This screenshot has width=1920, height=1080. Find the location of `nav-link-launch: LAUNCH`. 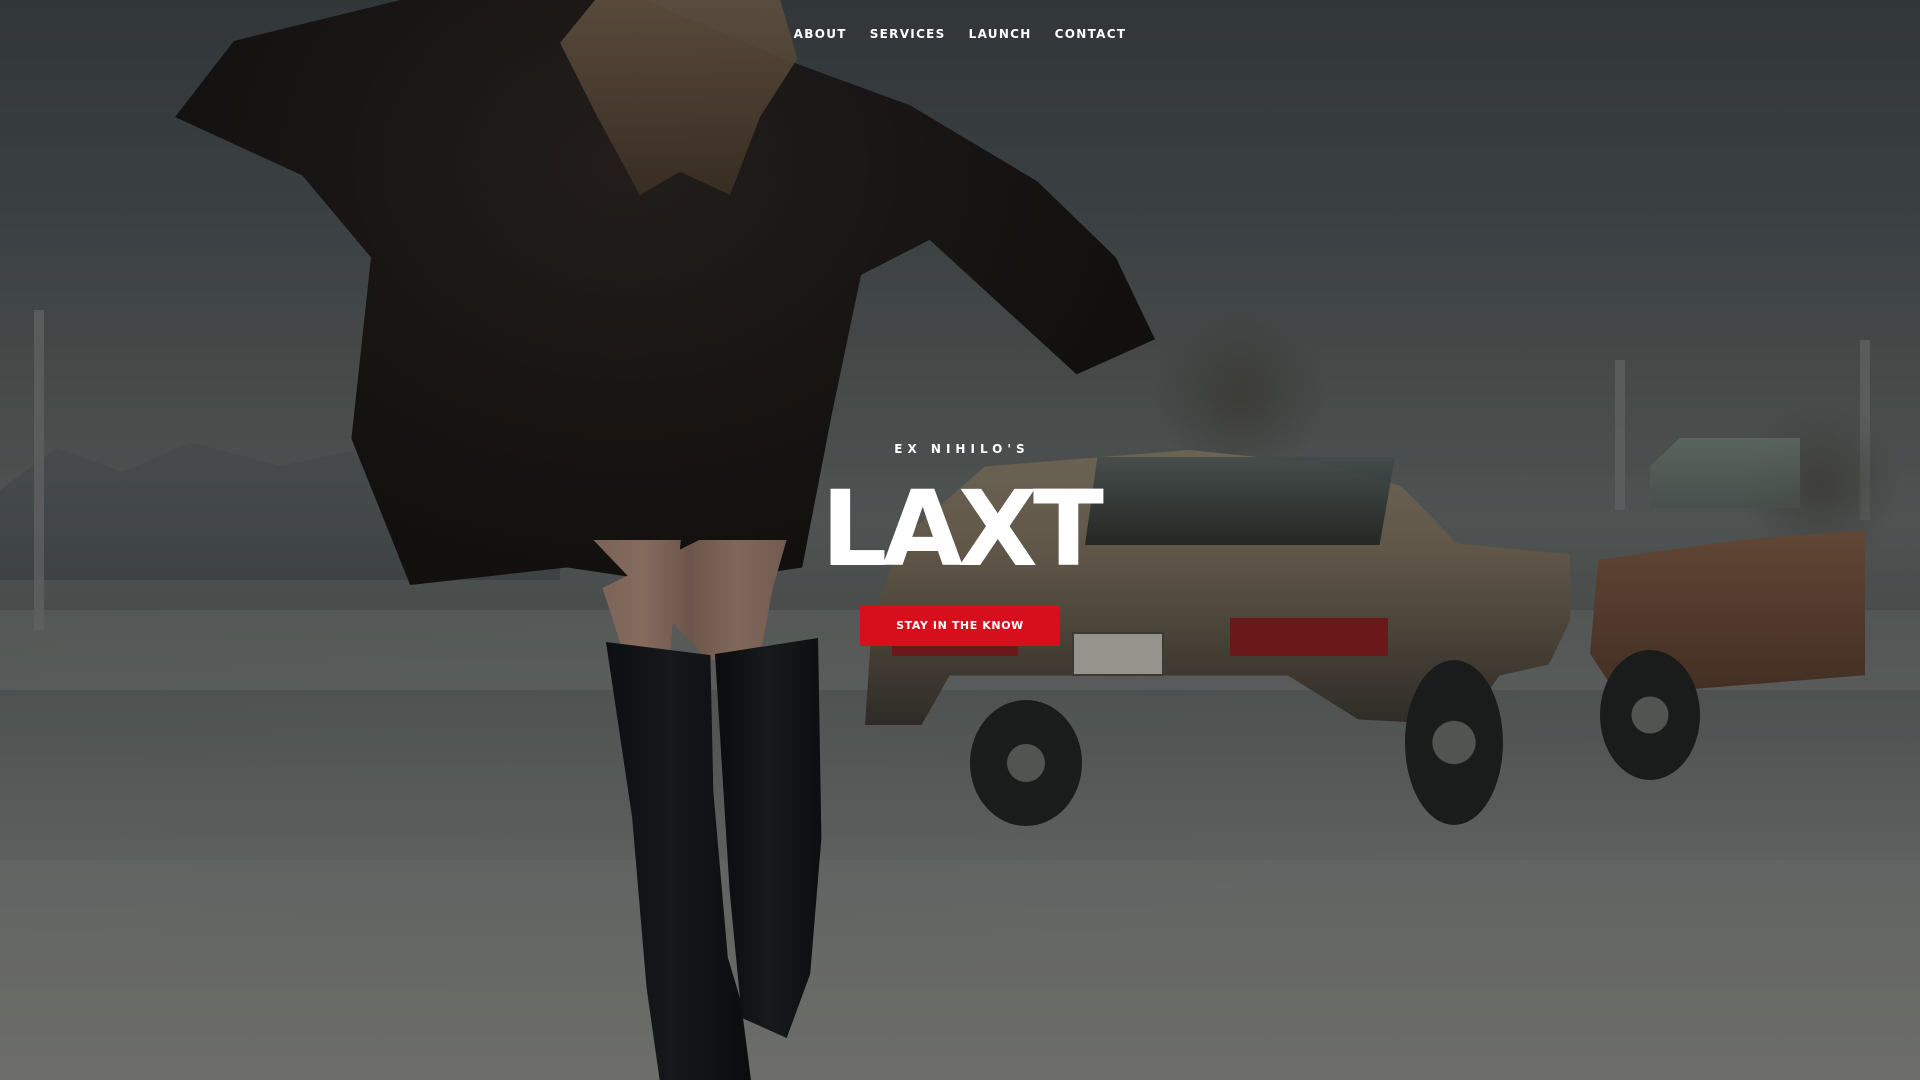

nav-link-launch: LAUNCH is located at coordinates (1000, 34).